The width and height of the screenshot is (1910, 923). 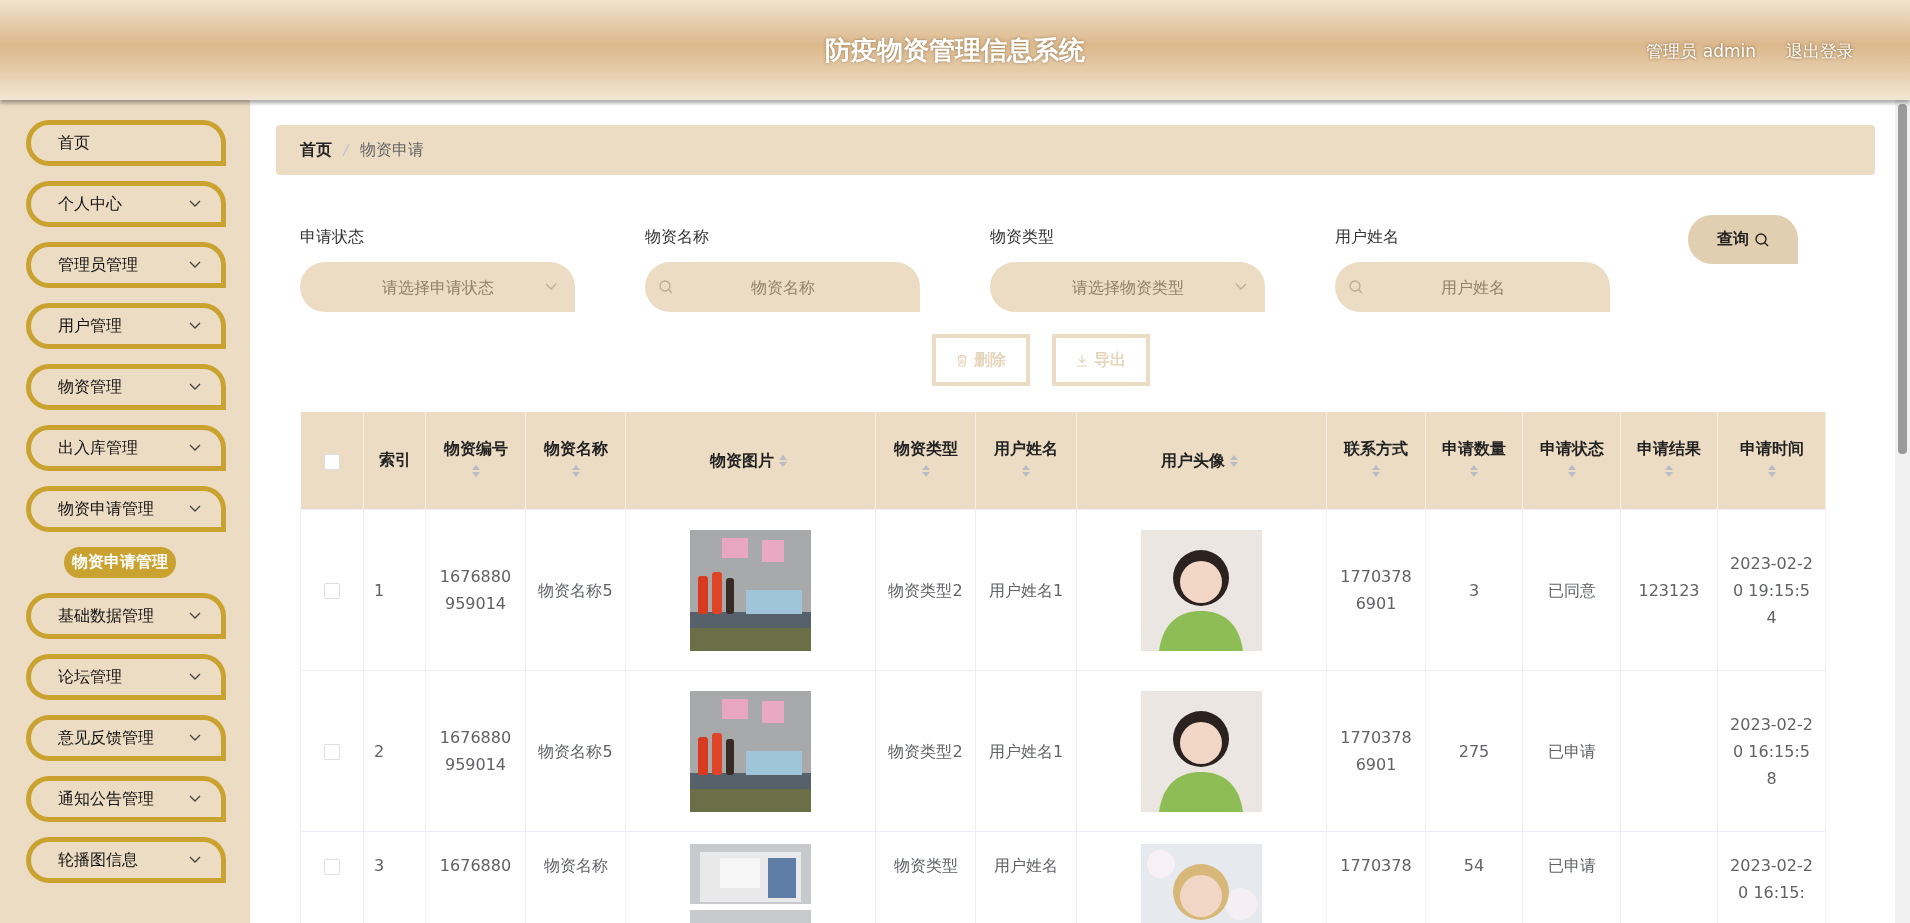 I want to click on breadcrumb-item: 首页, so click(x=316, y=150).